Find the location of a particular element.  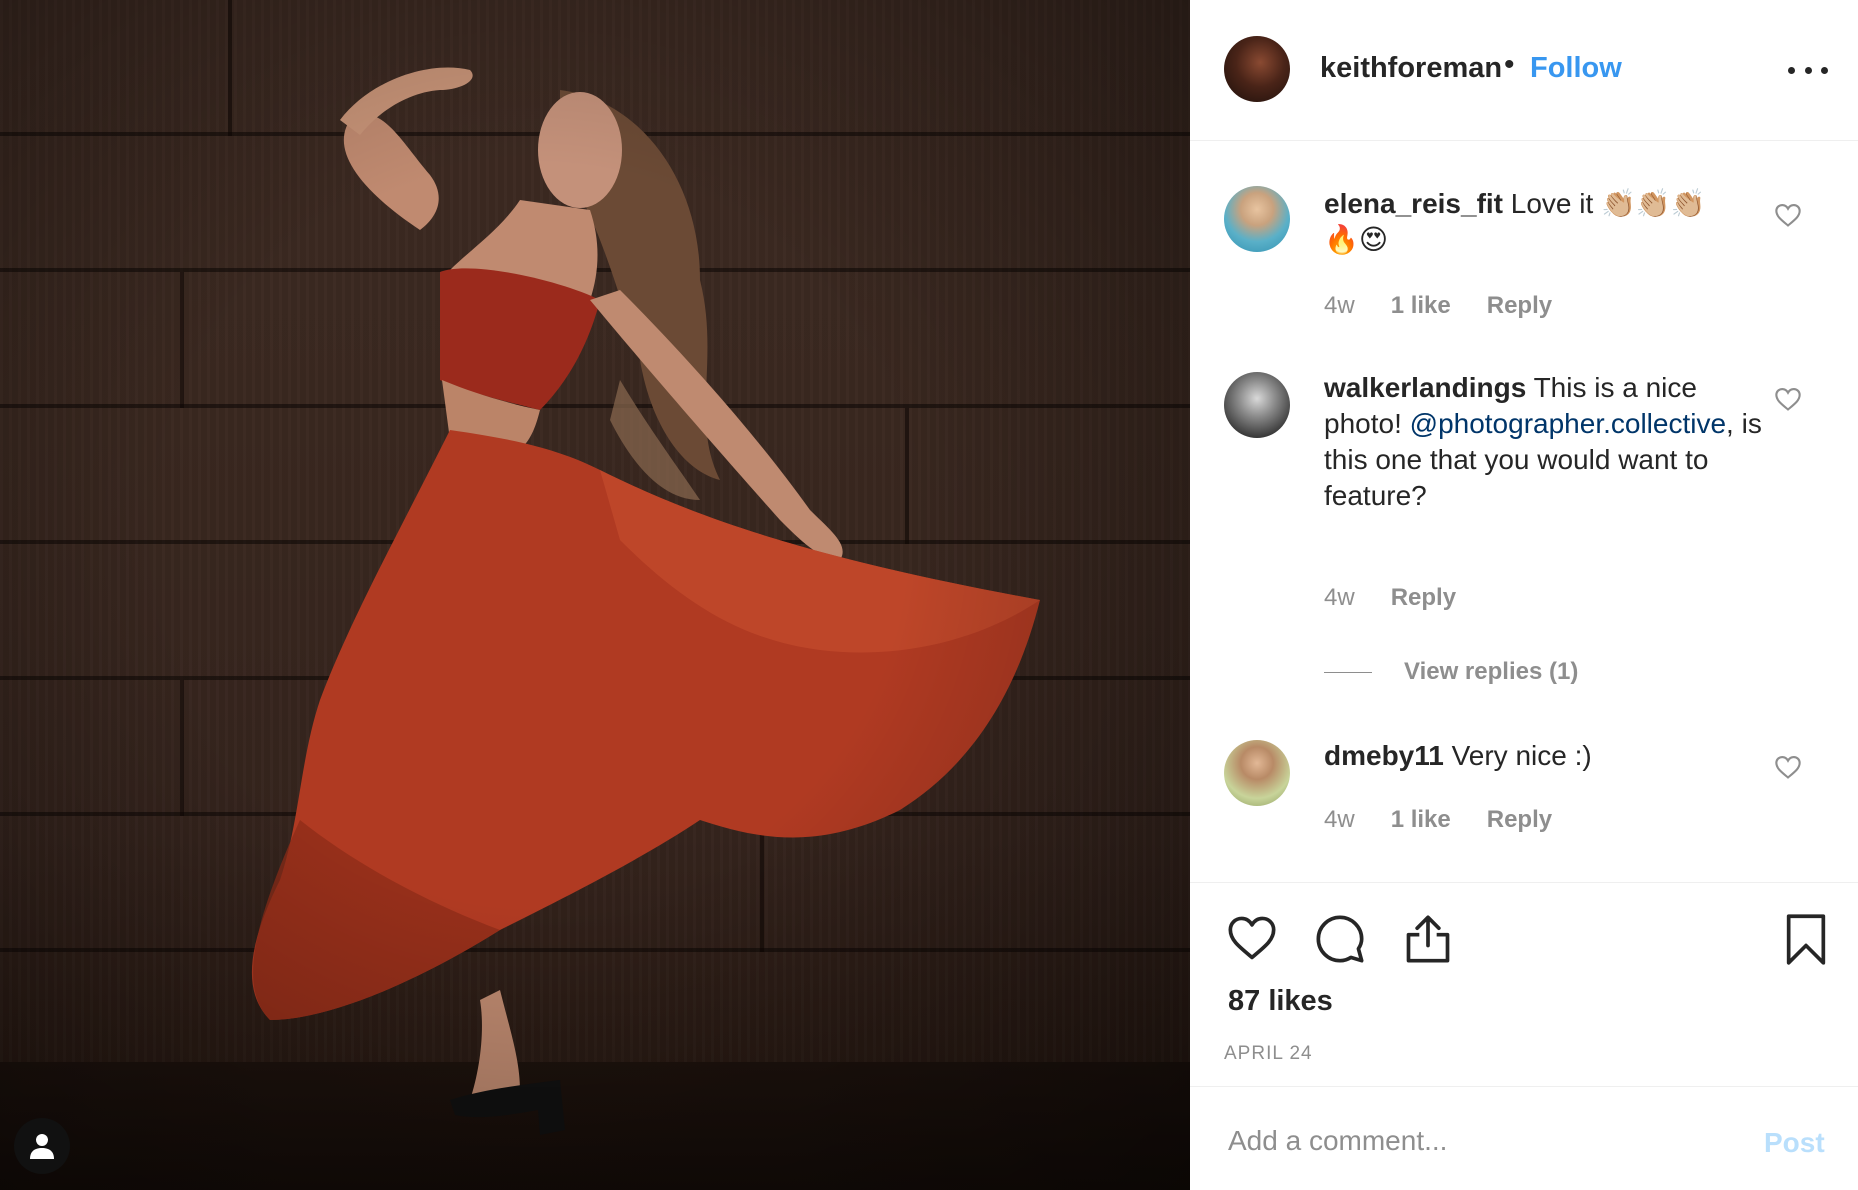

post-date: APRIL 24 is located at coordinates (1268, 1054).